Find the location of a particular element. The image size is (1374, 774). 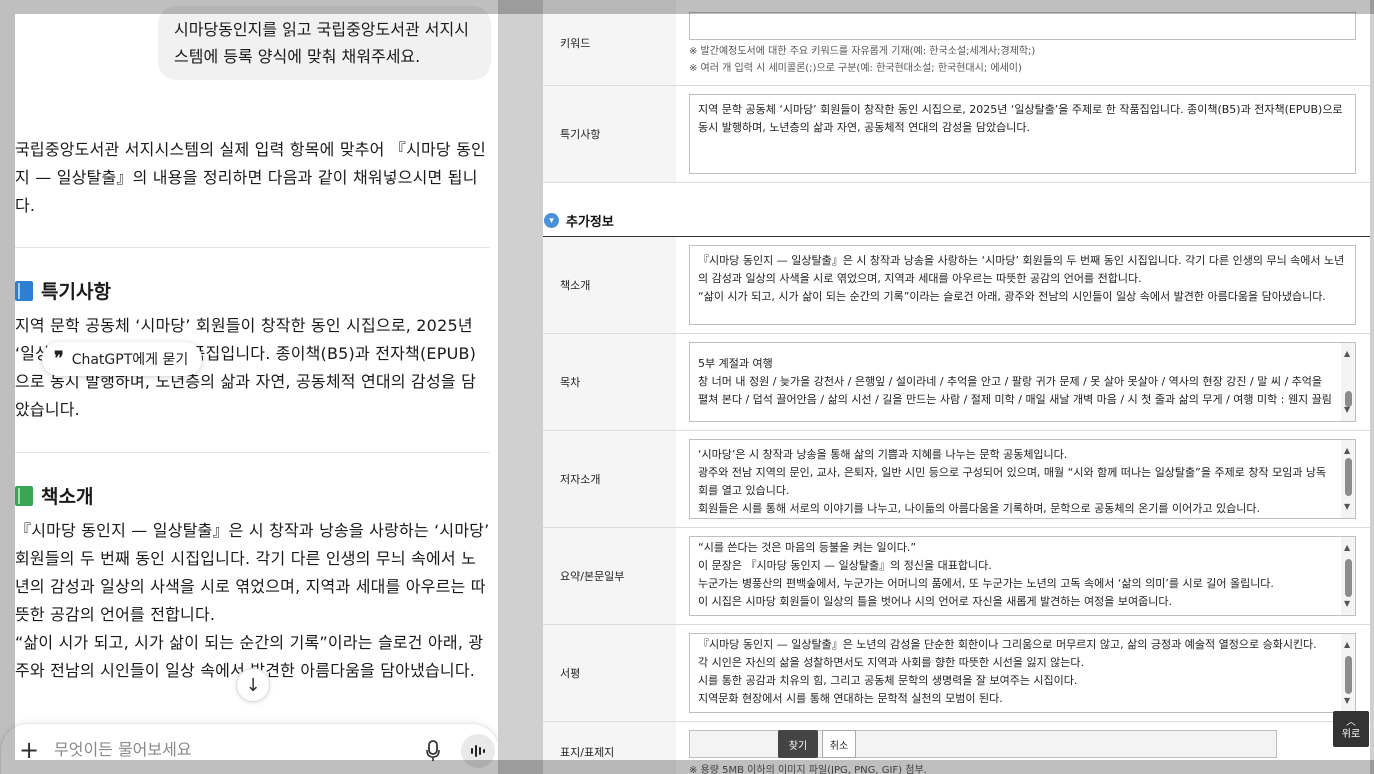

field-label: 책소개 is located at coordinates (609, 285).